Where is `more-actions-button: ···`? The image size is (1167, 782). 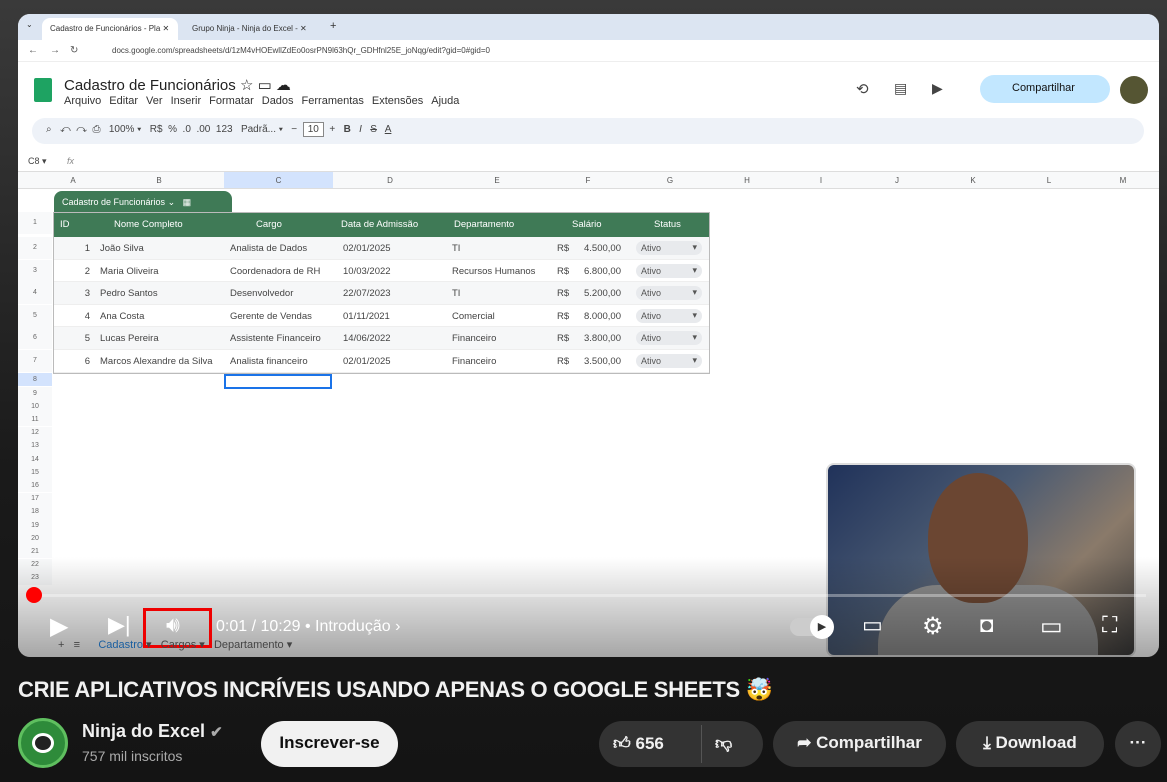
more-actions-button: ··· is located at coordinates (1138, 744).